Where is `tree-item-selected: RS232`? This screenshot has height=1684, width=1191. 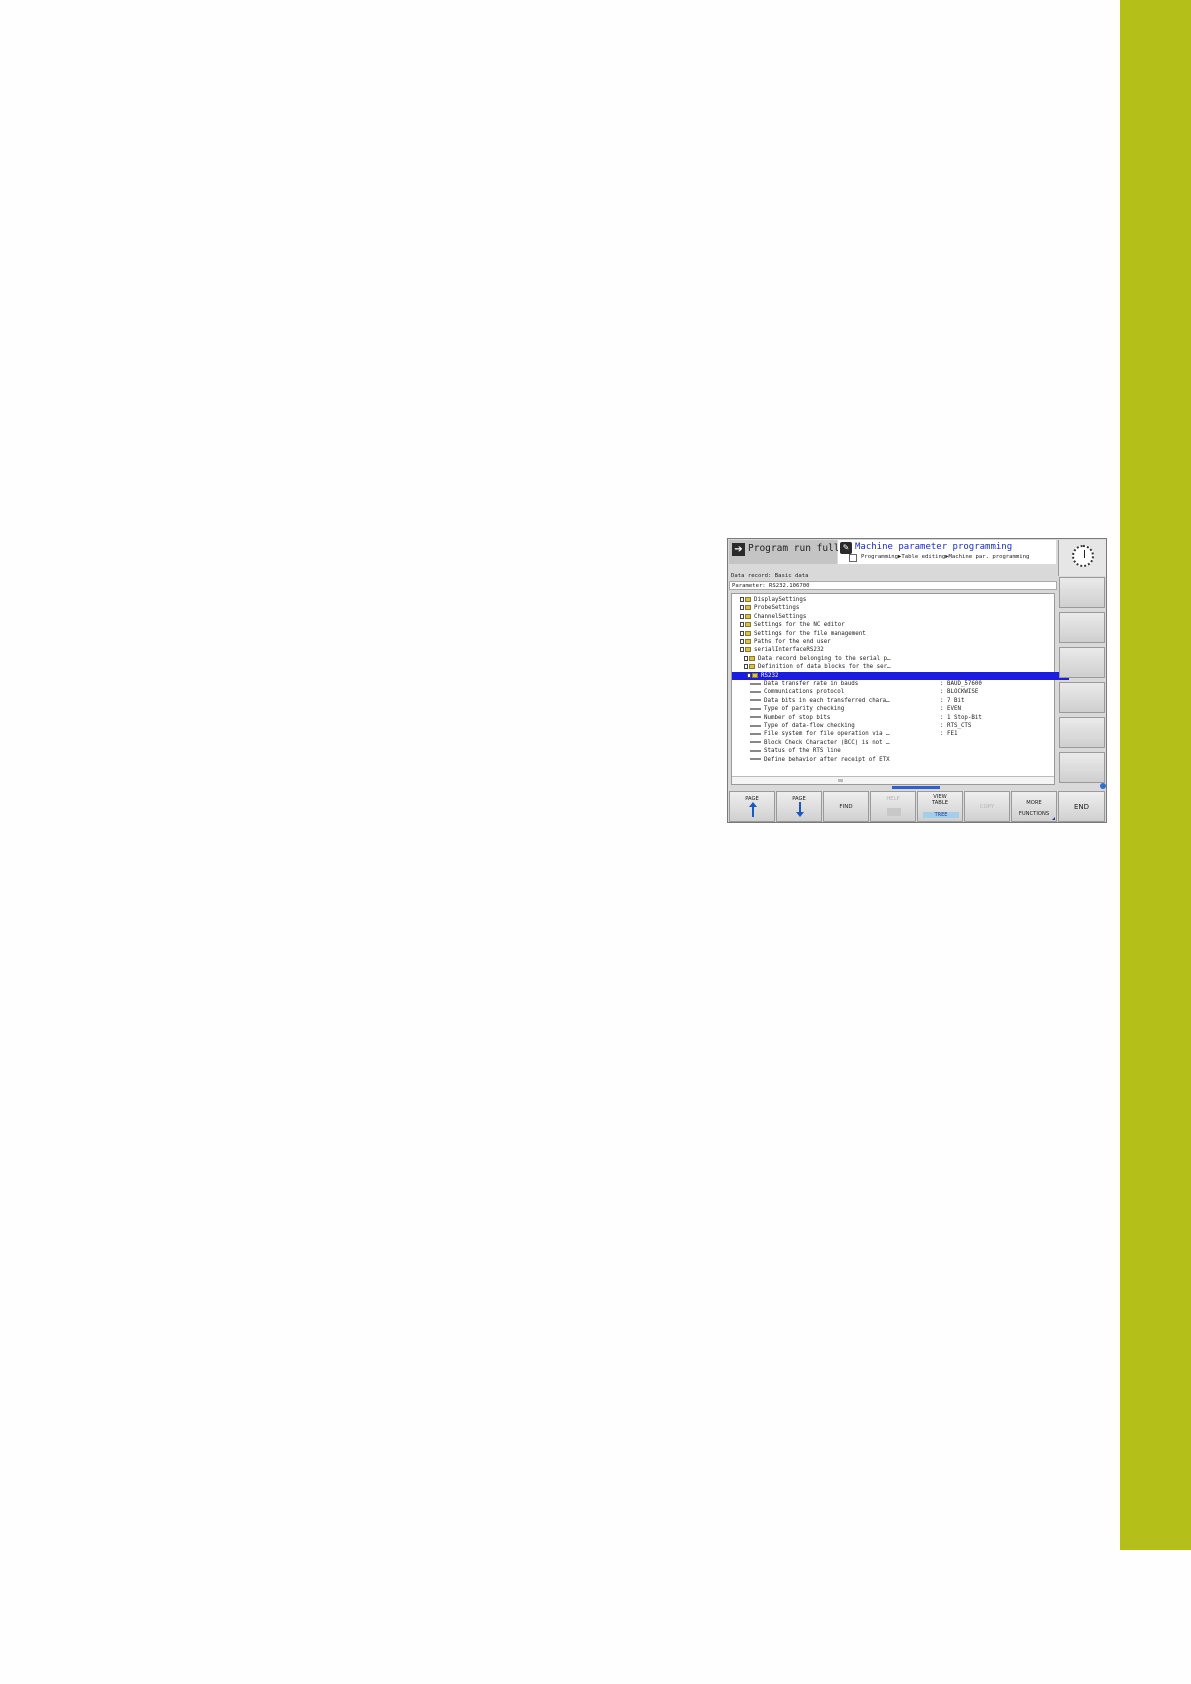
tree-item-selected: RS232 is located at coordinates (900, 675).